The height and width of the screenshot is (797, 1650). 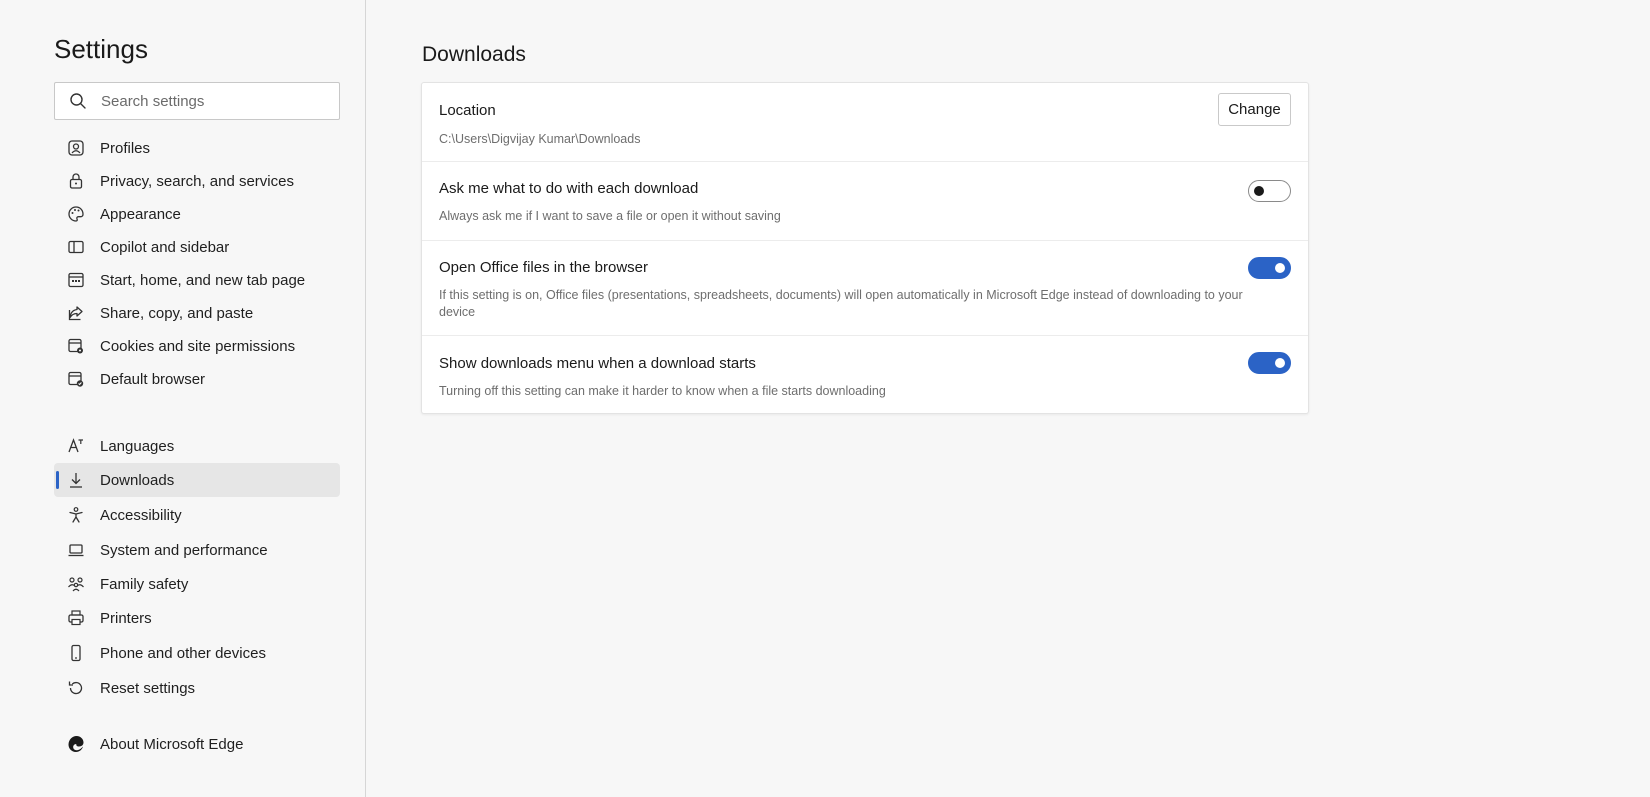 I want to click on location-path: C:\Users\Digvijay Kumar\Downloads, so click(x=540, y=139).